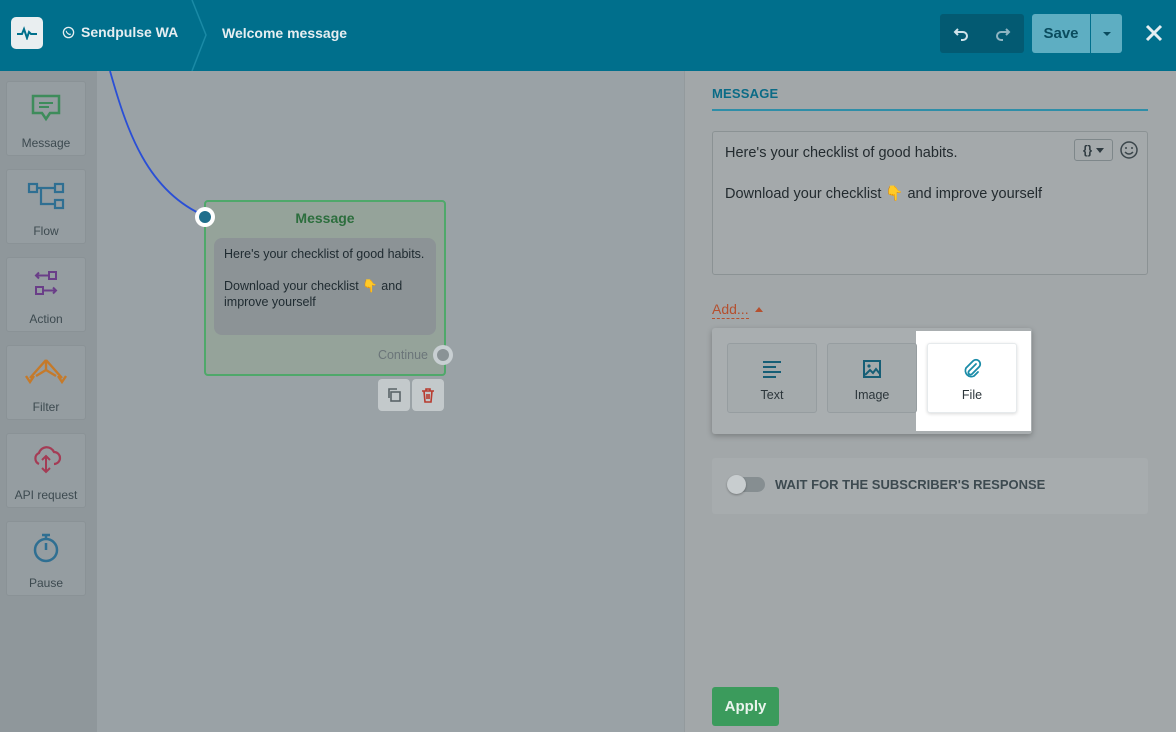 This screenshot has width=1176, height=732. Describe the element at coordinates (1061, 33) in the screenshot. I see `save-button: Save` at that location.